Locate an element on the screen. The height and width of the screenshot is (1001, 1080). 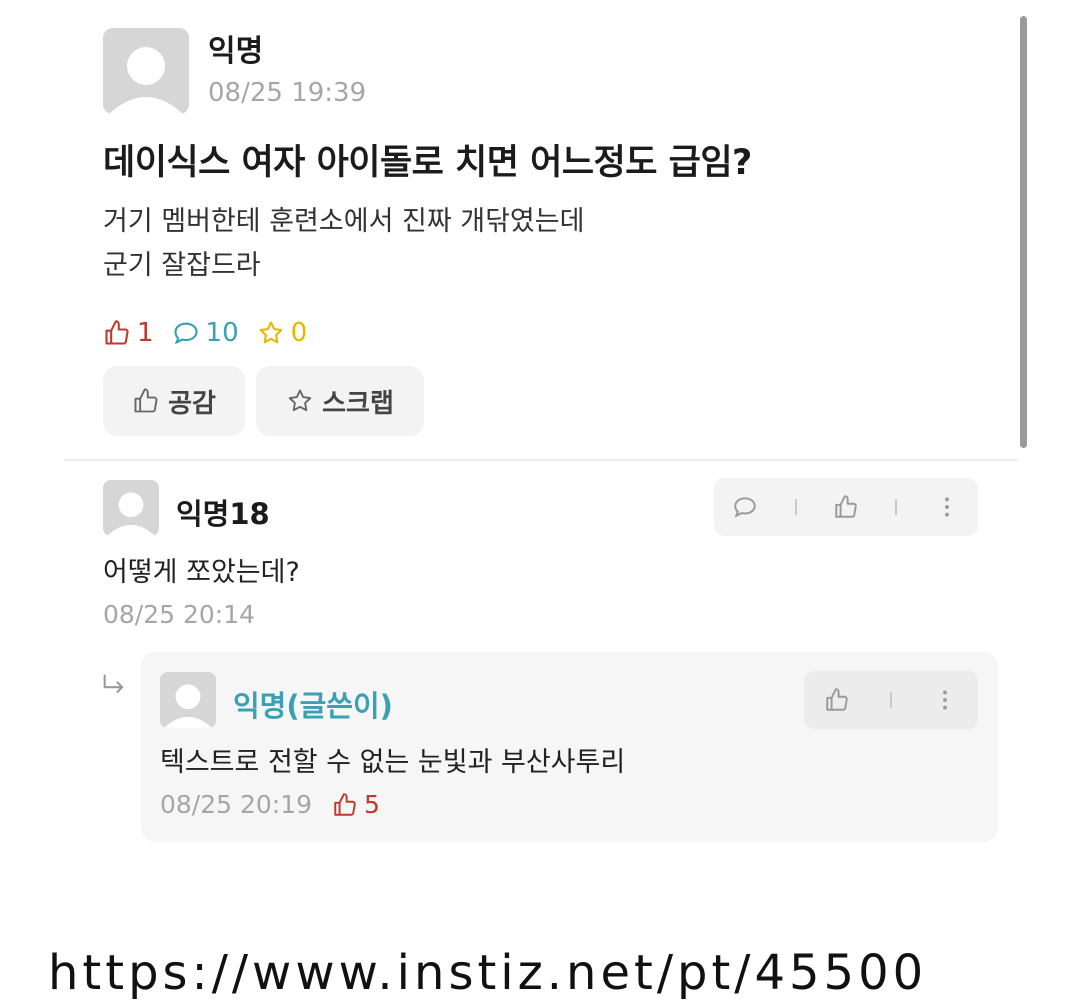
reply-meta: 08/25 20:19 5 is located at coordinates (270, 804).